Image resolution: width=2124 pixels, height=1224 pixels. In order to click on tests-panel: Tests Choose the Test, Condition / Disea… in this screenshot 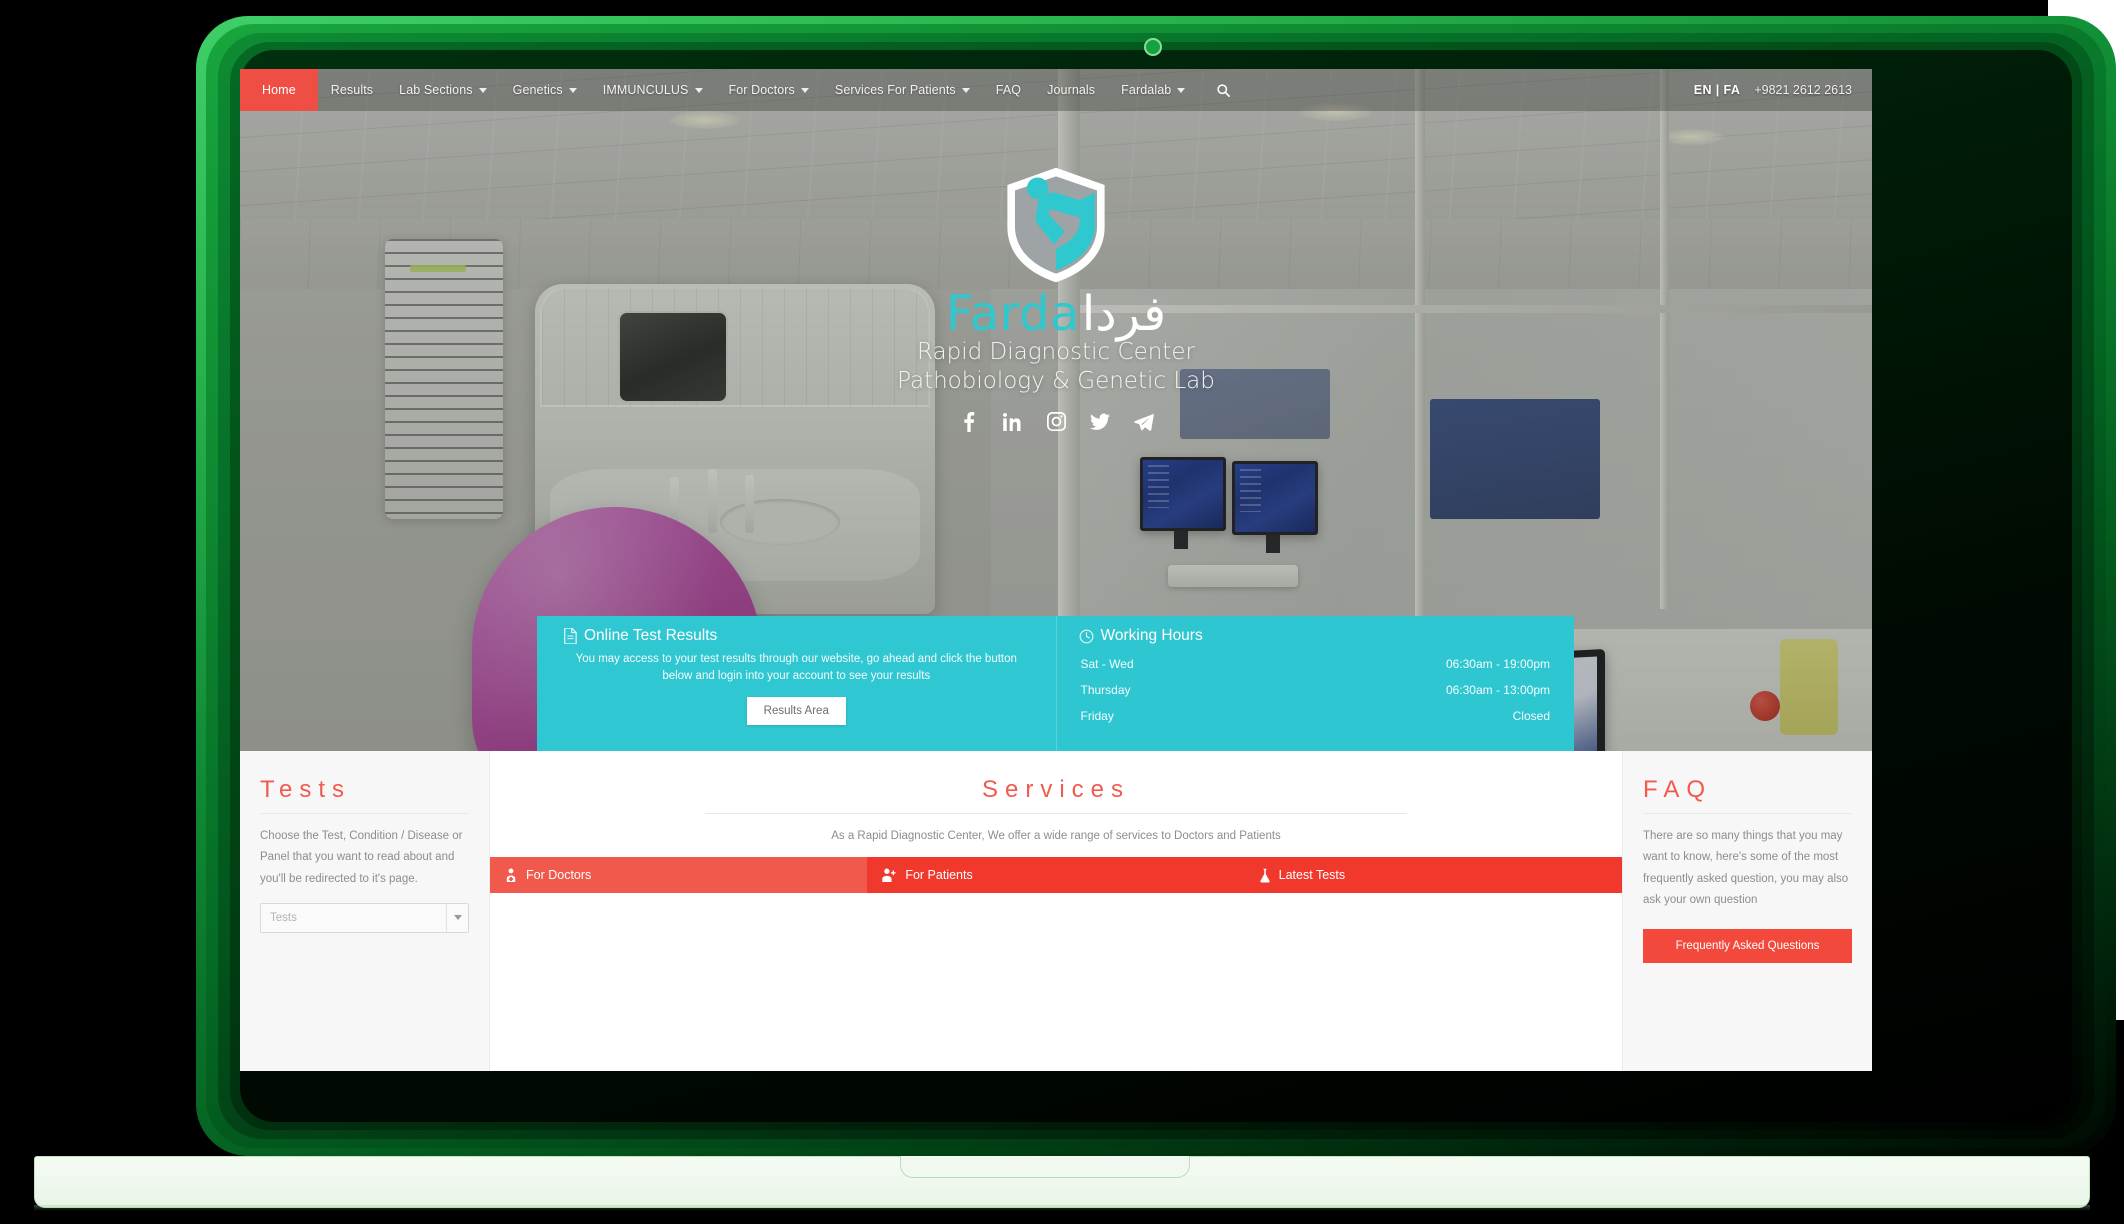, I will do `click(365, 911)`.